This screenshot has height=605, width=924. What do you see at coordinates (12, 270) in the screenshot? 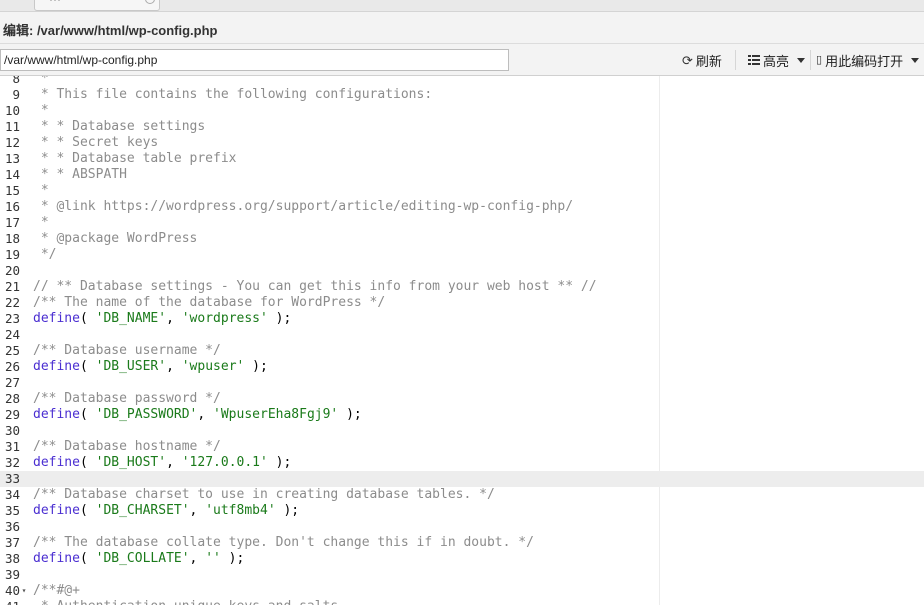
I see `line-number: 20` at bounding box center [12, 270].